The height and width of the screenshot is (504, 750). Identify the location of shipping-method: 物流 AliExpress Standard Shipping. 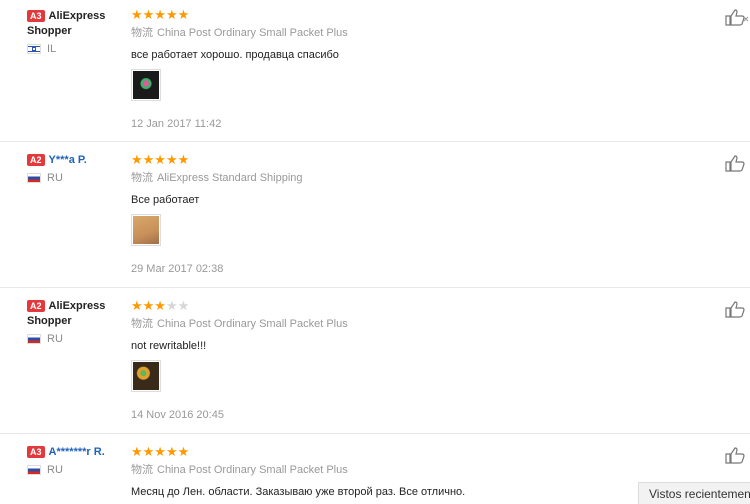
(421, 178).